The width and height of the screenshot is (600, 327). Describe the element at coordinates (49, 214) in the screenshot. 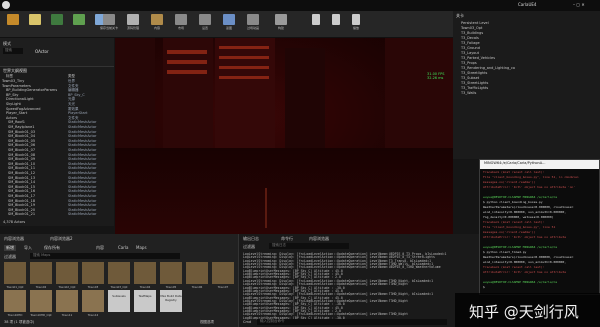

I see `table-row: SM_Block01_21 StaticMeshActor` at that location.